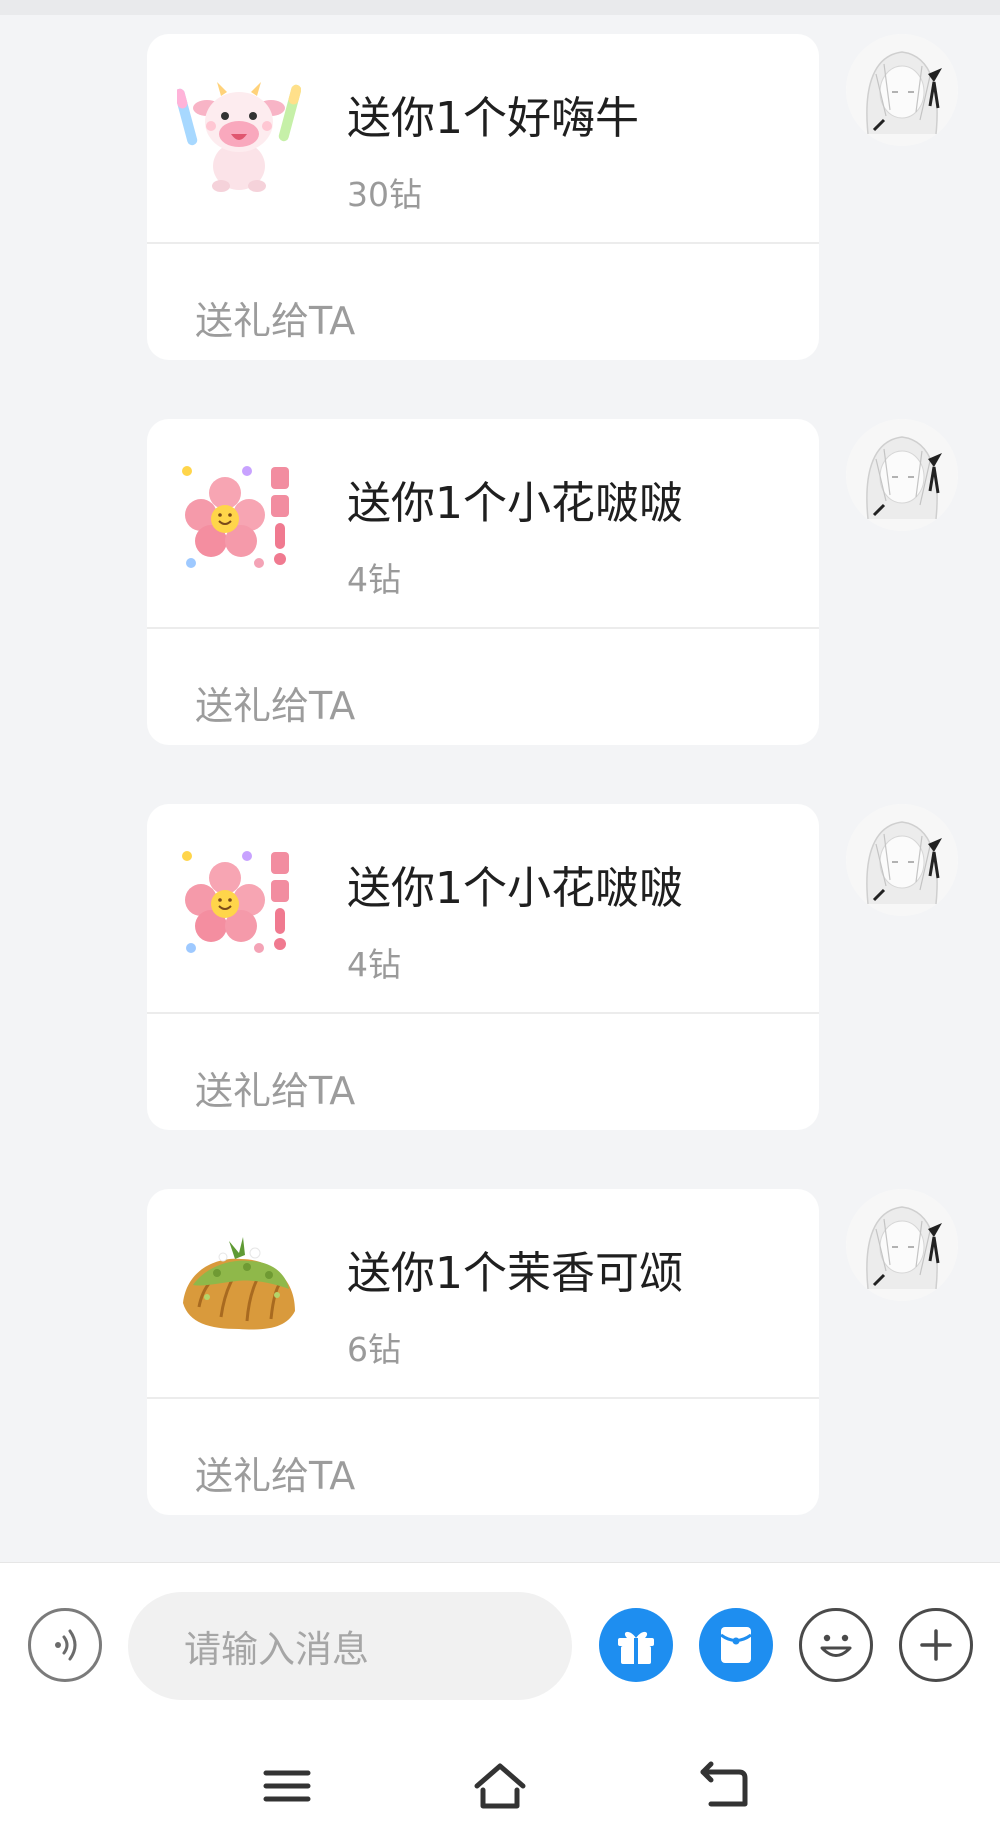 The height and width of the screenshot is (1848, 1000). Describe the element at coordinates (500, 1786) in the screenshot. I see `home-icon` at that location.